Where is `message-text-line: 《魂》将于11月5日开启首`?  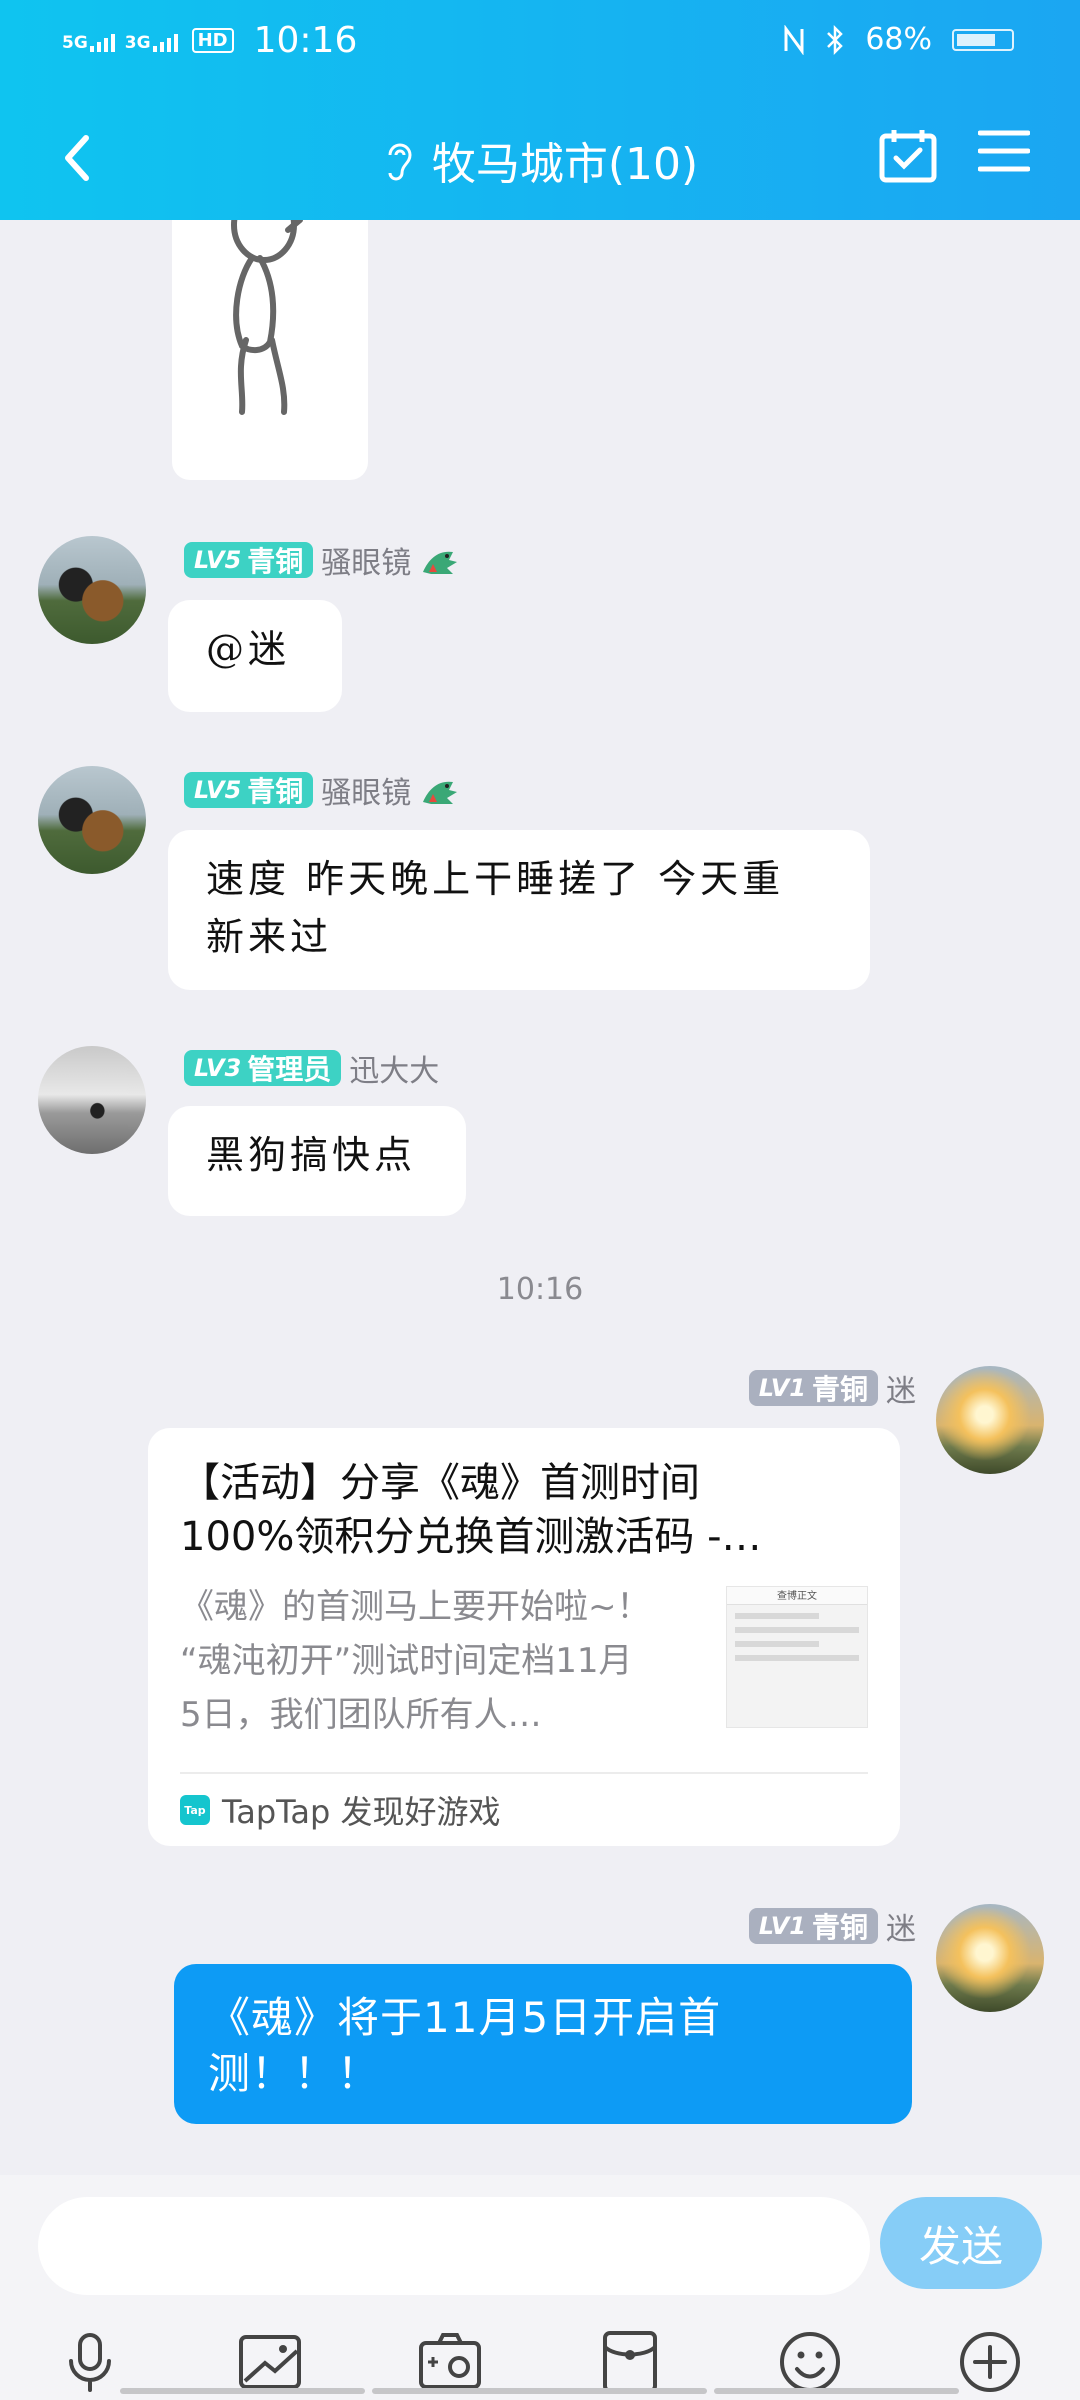 message-text-line: 《魂》将于11月5日开启首 is located at coordinates (465, 2017).